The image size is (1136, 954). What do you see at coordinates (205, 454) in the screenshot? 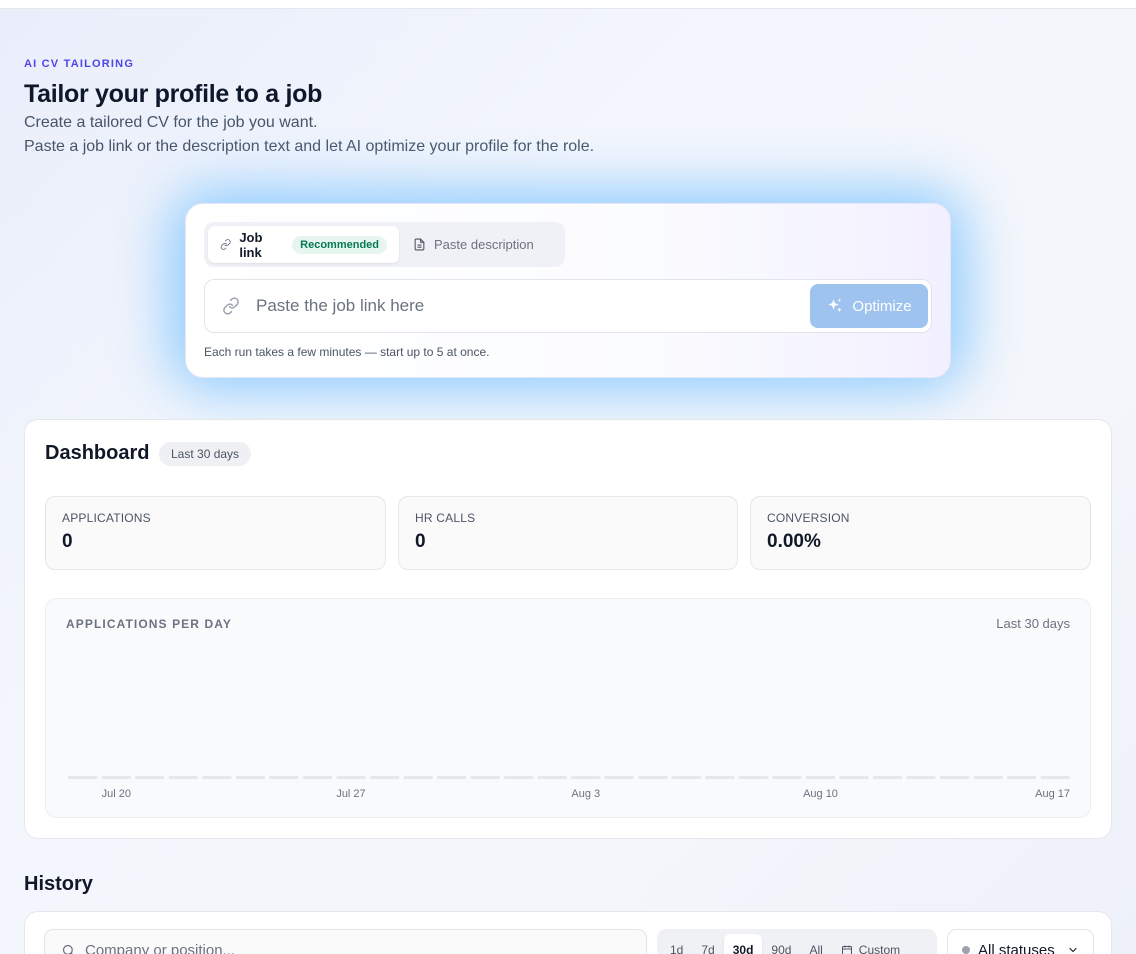
I see `dashboard-range-badge: Last 30 days` at bounding box center [205, 454].